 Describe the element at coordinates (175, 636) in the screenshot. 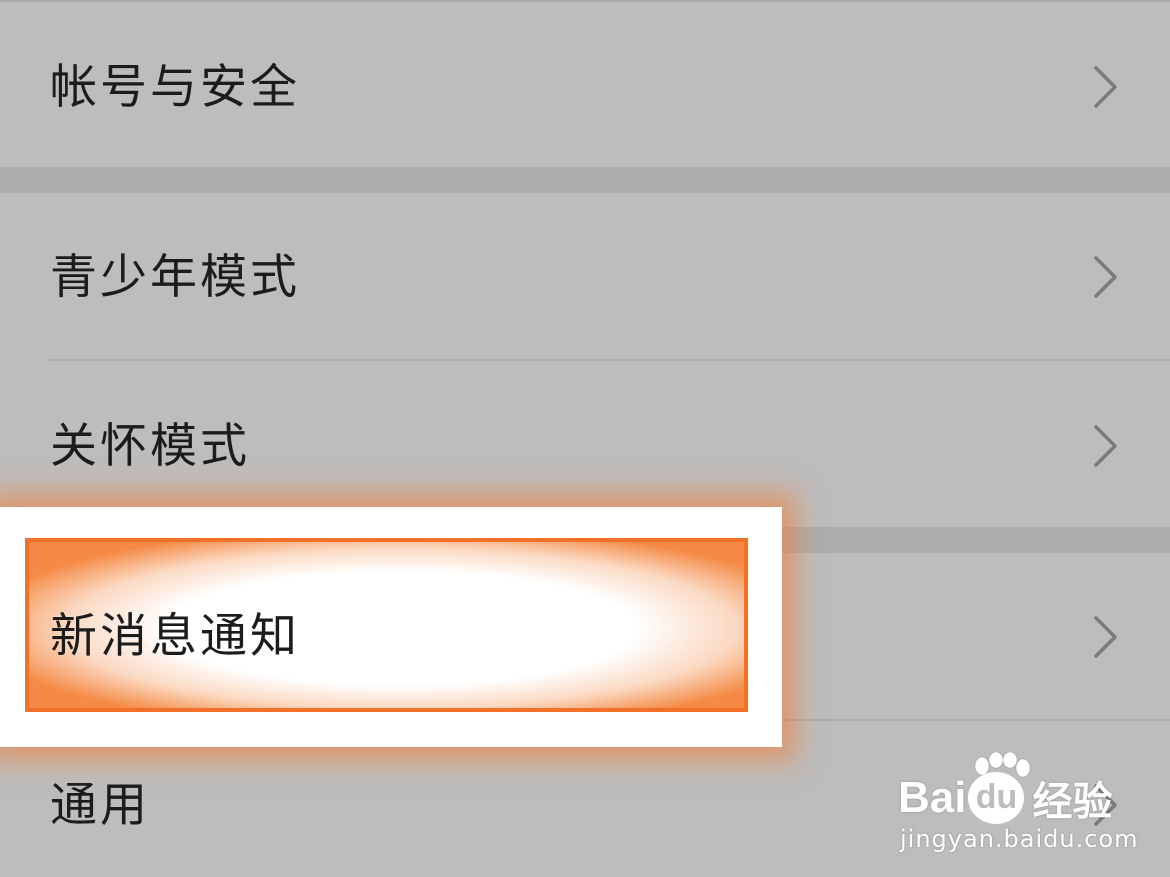

I see `settings-item-label: 新消息通知` at that location.